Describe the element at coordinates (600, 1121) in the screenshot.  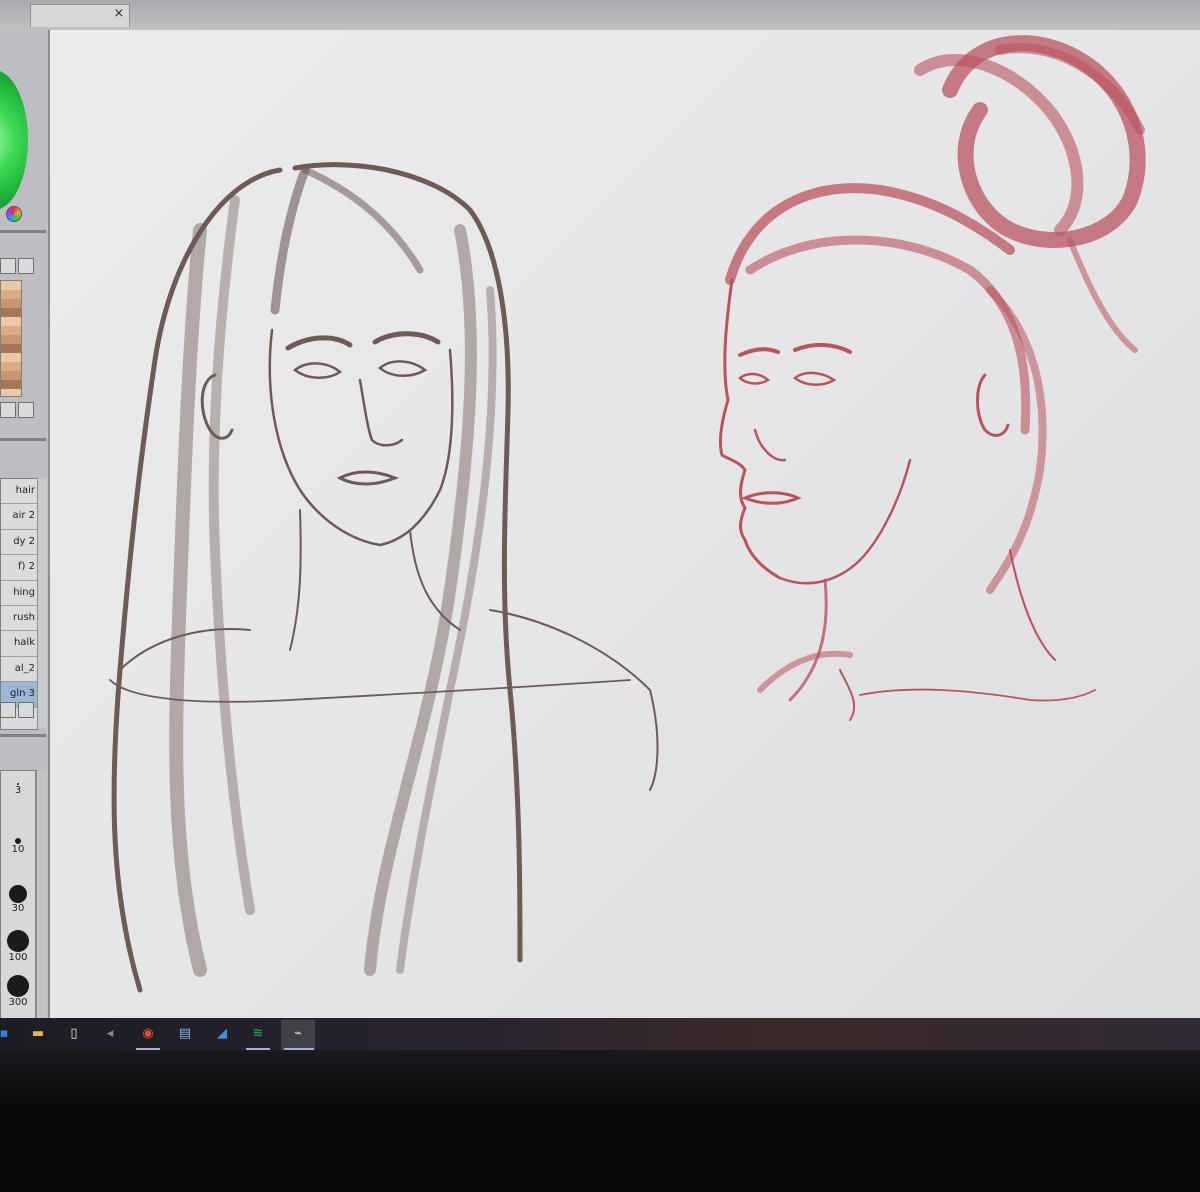
I see `monitor-bezel` at that location.